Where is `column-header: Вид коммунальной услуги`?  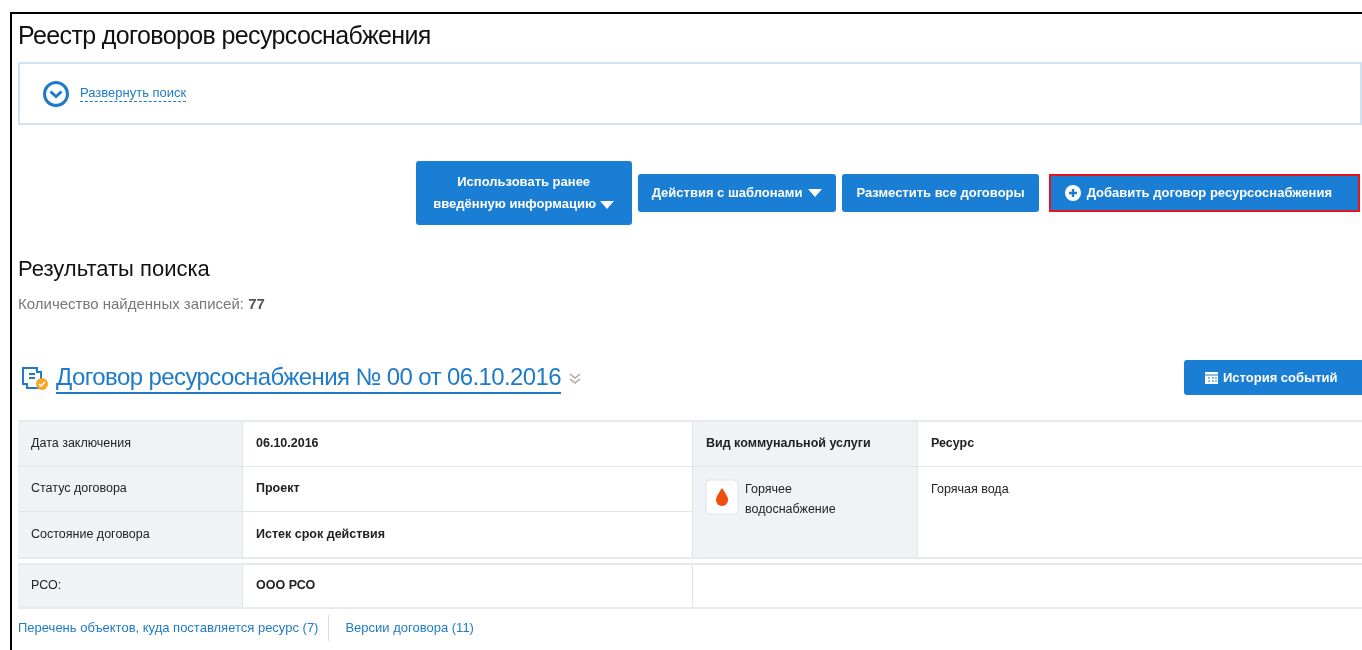
column-header: Вид коммунальной услуги is located at coordinates (805, 444).